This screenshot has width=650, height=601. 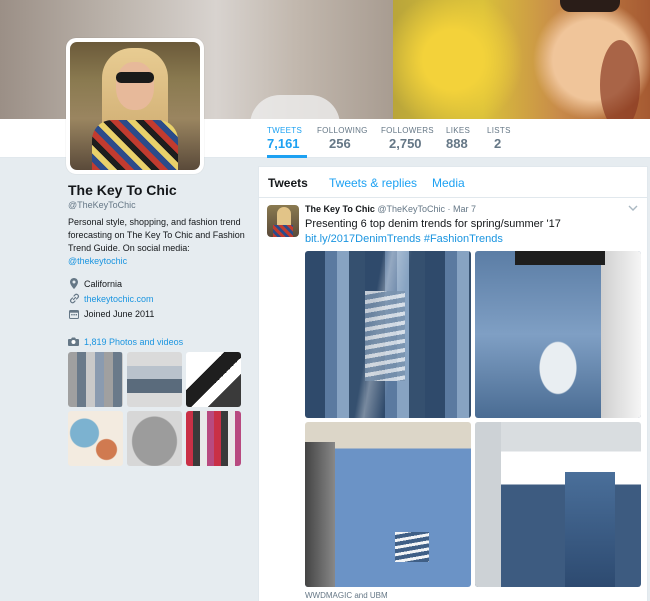 I want to click on profile-website: thekeytochic.com, so click(x=111, y=298).